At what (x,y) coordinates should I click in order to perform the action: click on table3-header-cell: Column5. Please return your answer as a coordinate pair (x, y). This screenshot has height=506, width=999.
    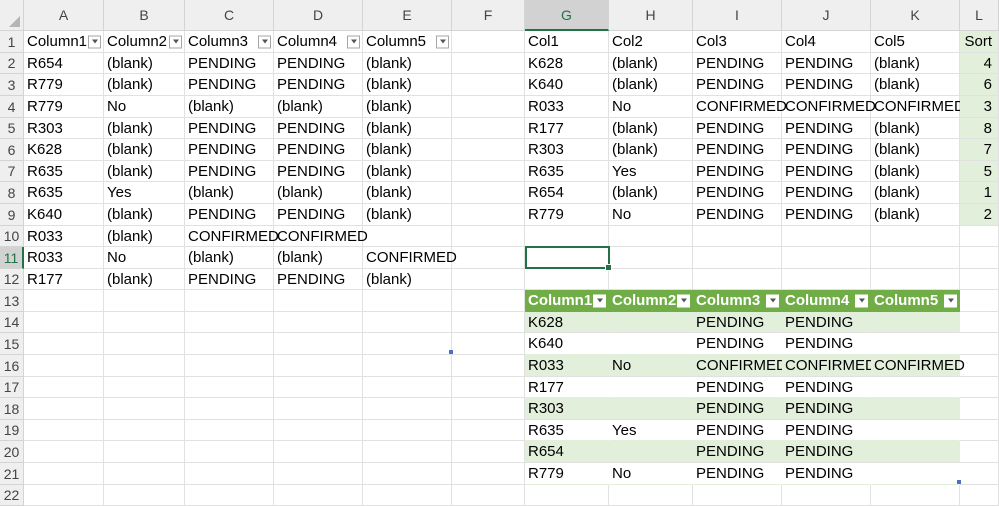
    Looking at the image, I should click on (915, 301).